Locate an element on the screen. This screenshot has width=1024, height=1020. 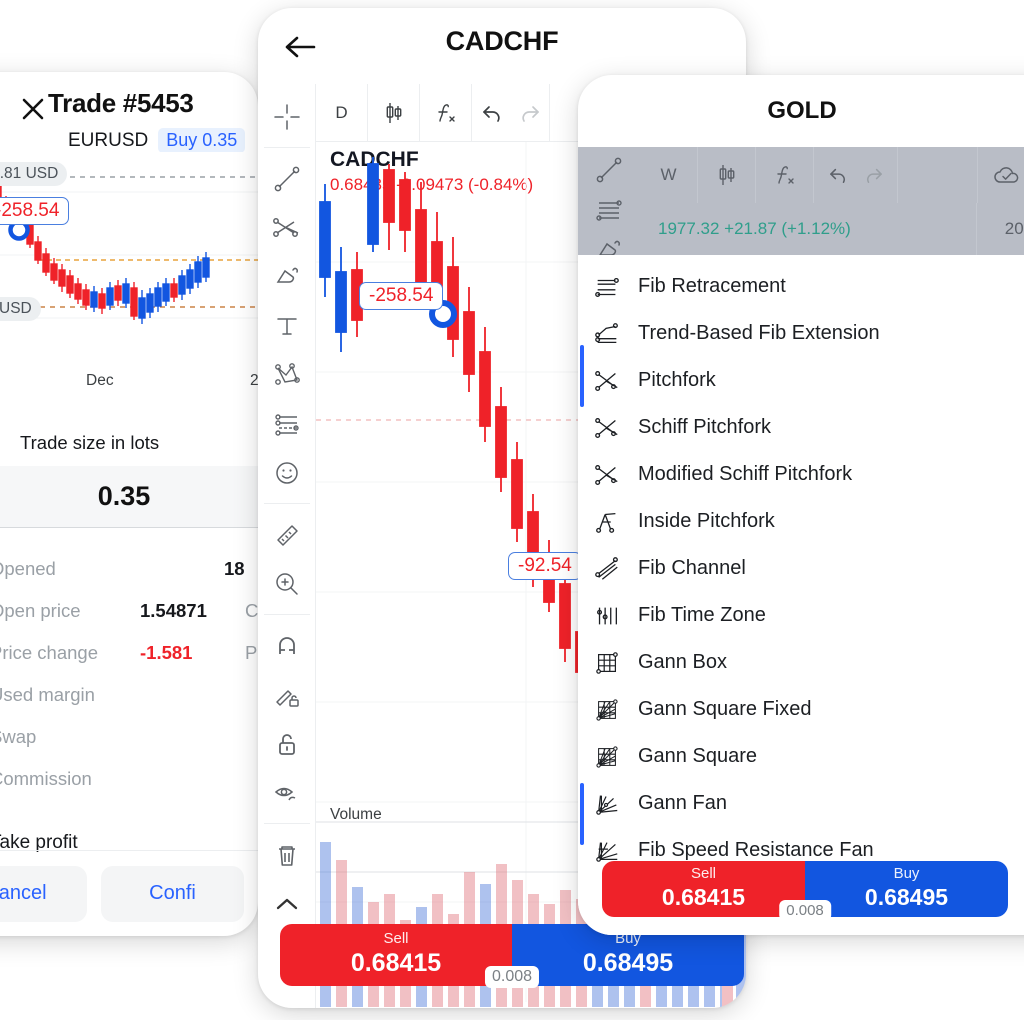
cloud-saved-icon is located at coordinates (1001, 175).